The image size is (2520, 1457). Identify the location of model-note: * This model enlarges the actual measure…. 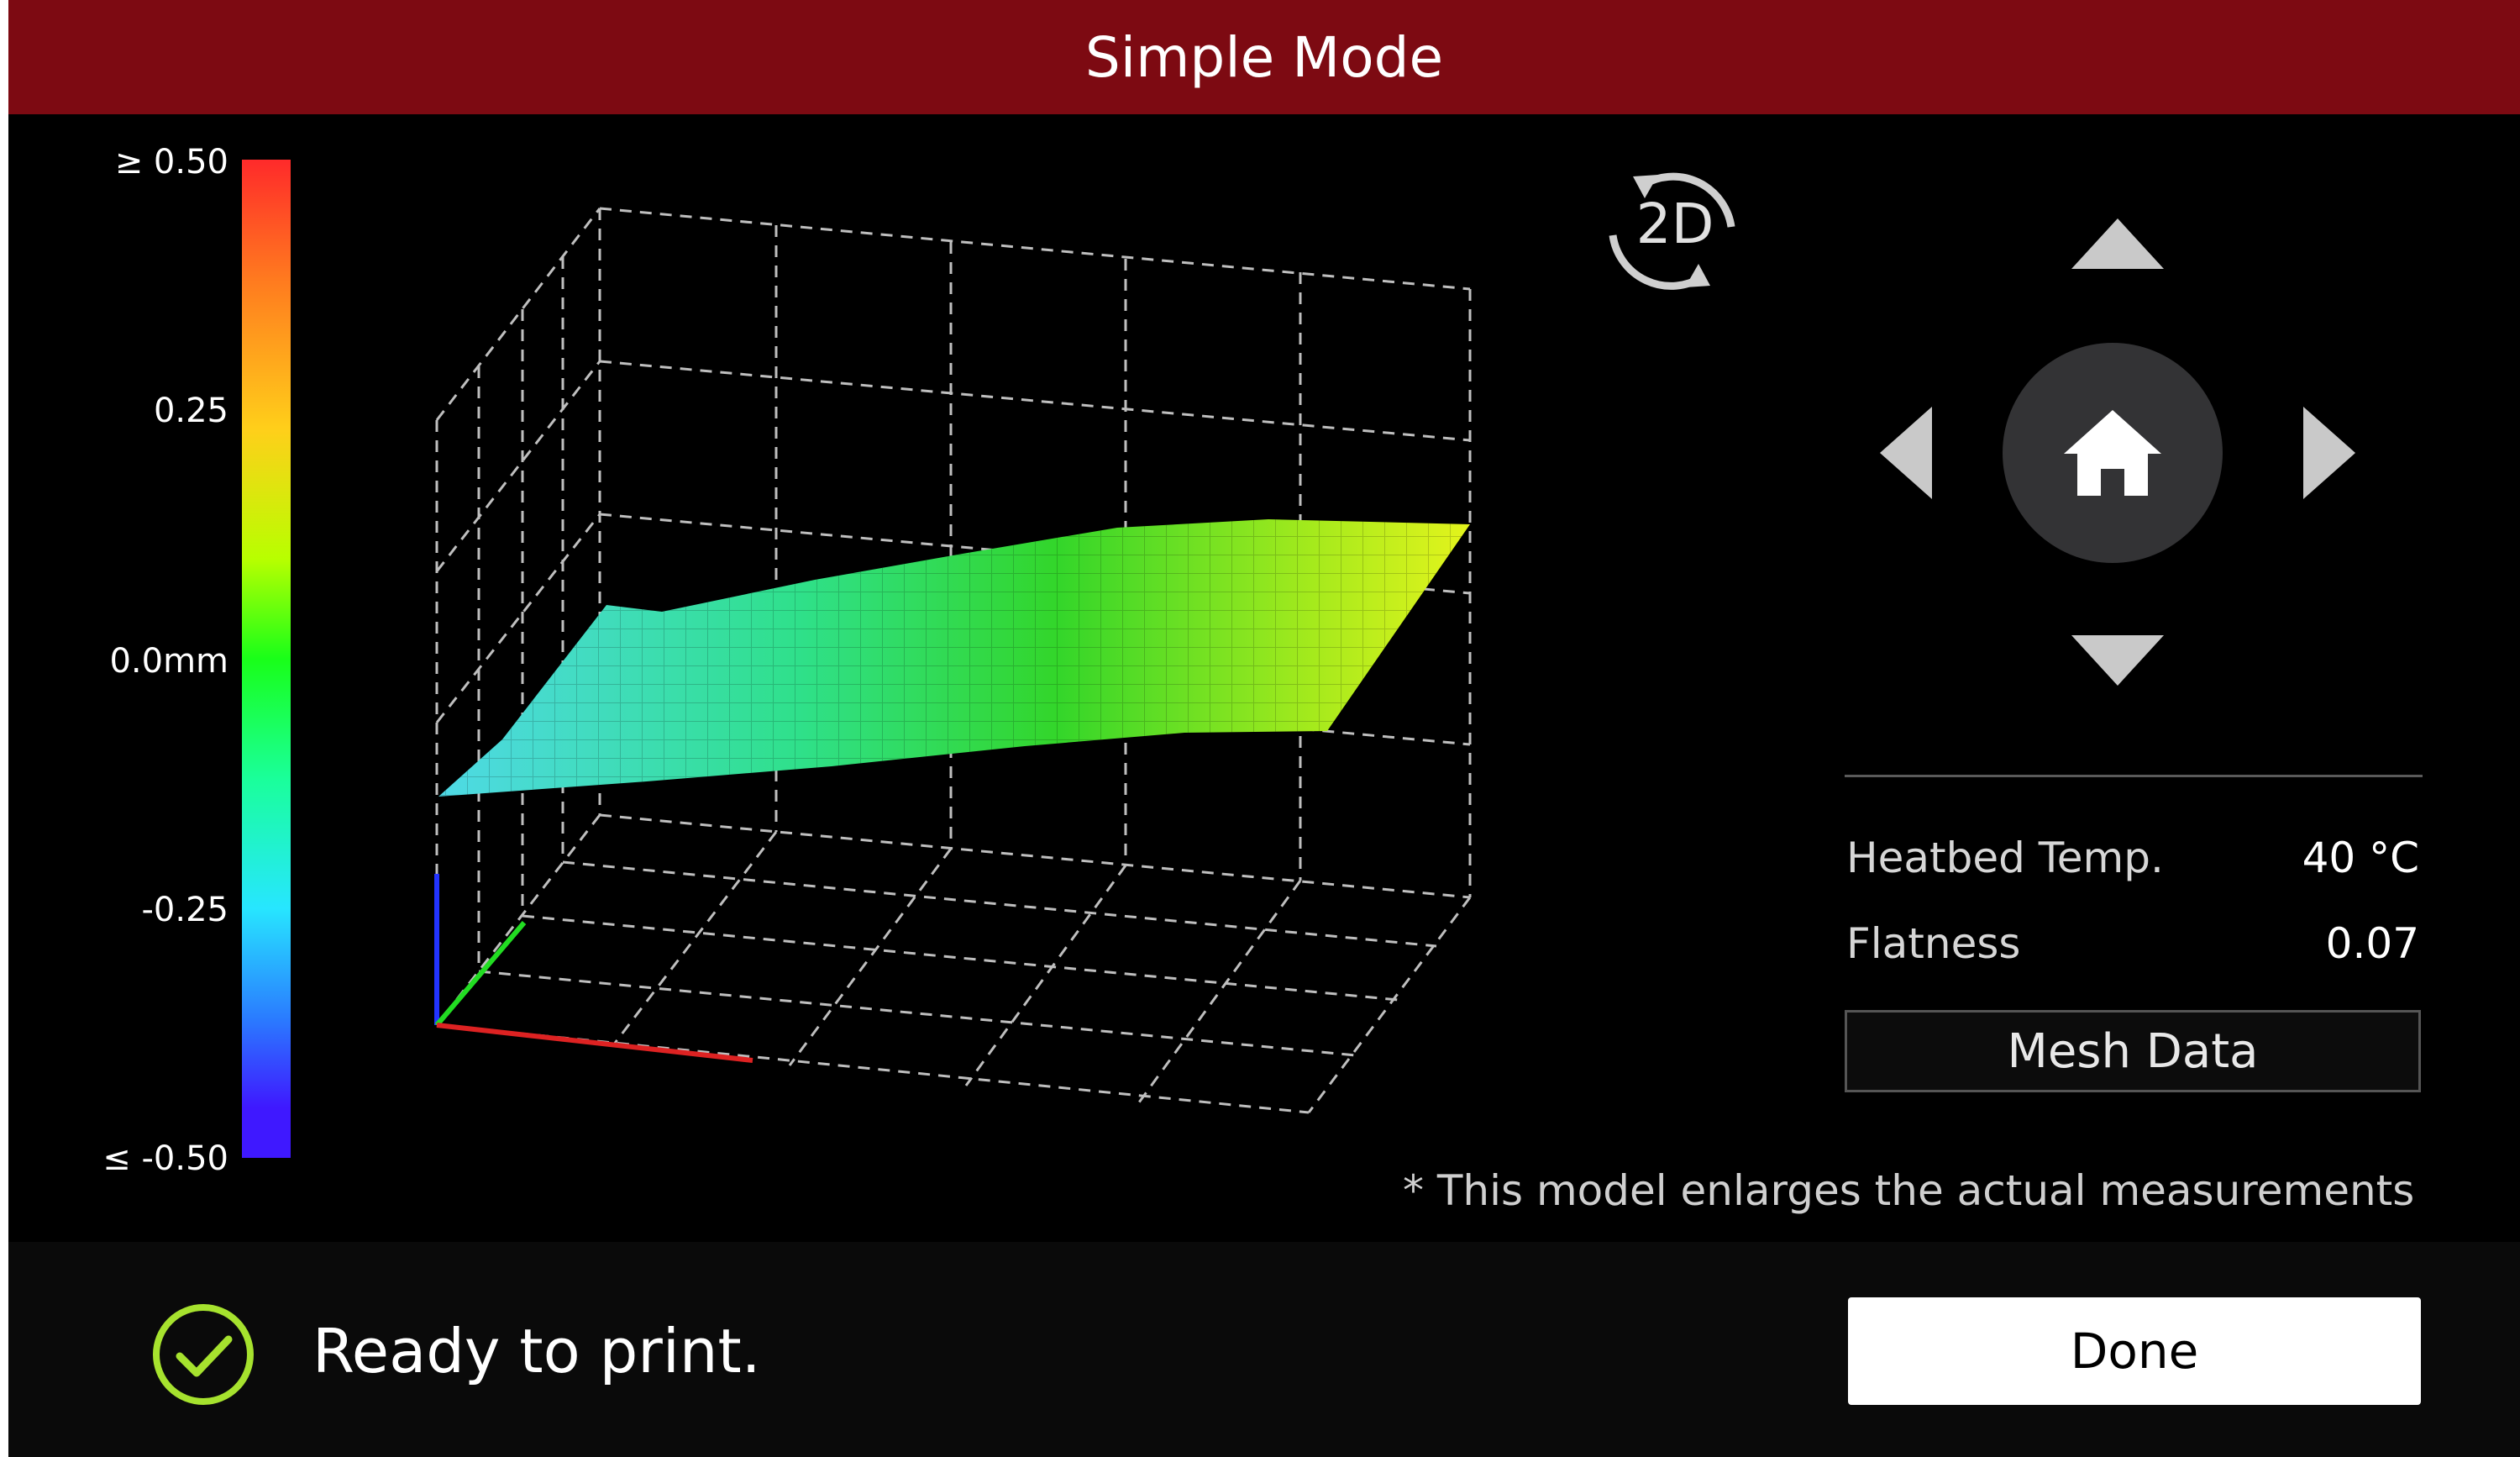
(1909, 1190).